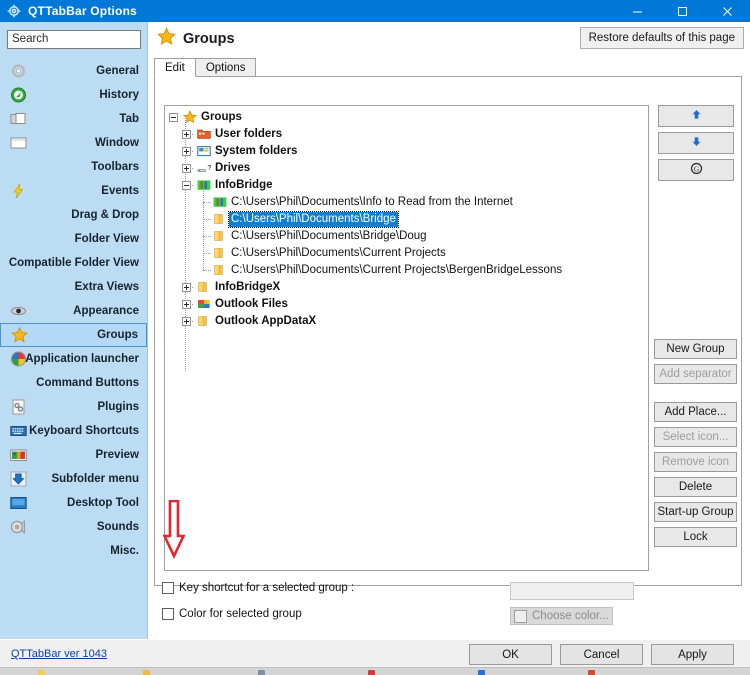  What do you see at coordinates (59, 654) in the screenshot?
I see `version-link: QTTabBar ver 1043` at bounding box center [59, 654].